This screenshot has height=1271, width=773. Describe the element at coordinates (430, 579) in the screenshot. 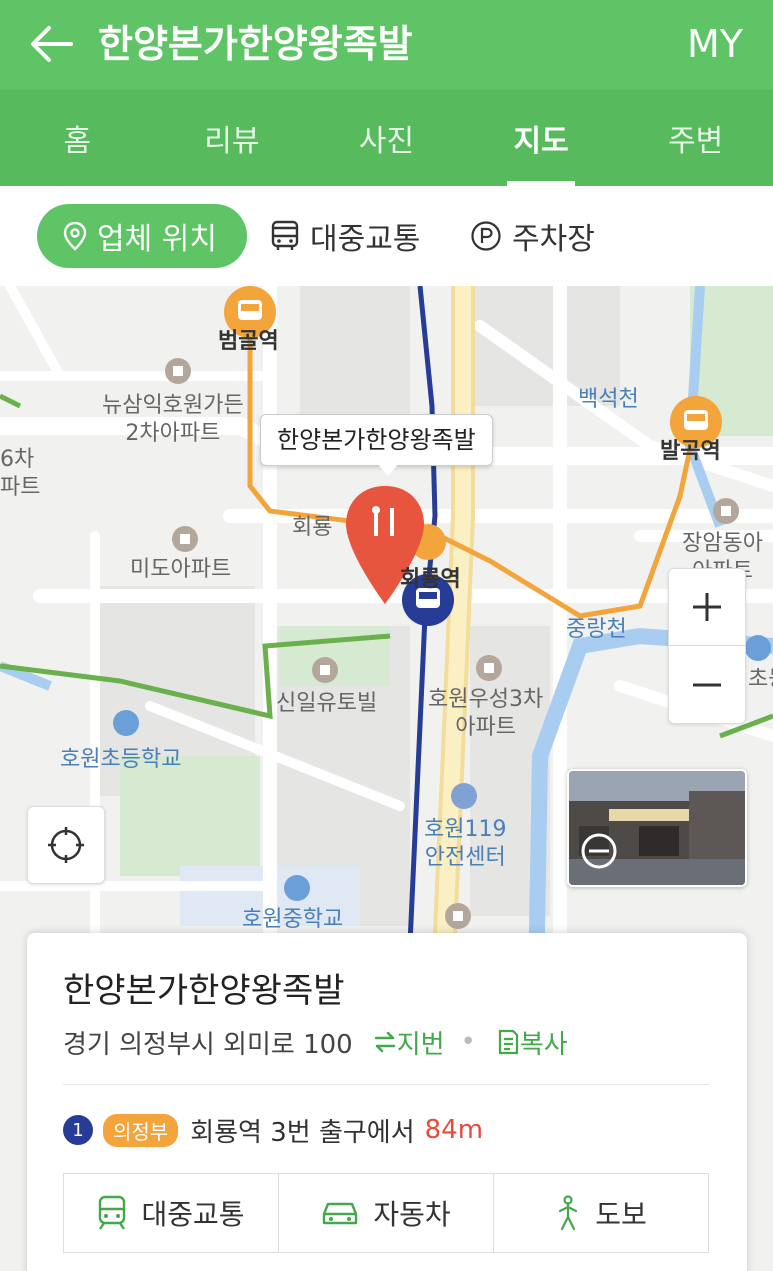

I see `huiryong-station-label: 회룡역` at that location.